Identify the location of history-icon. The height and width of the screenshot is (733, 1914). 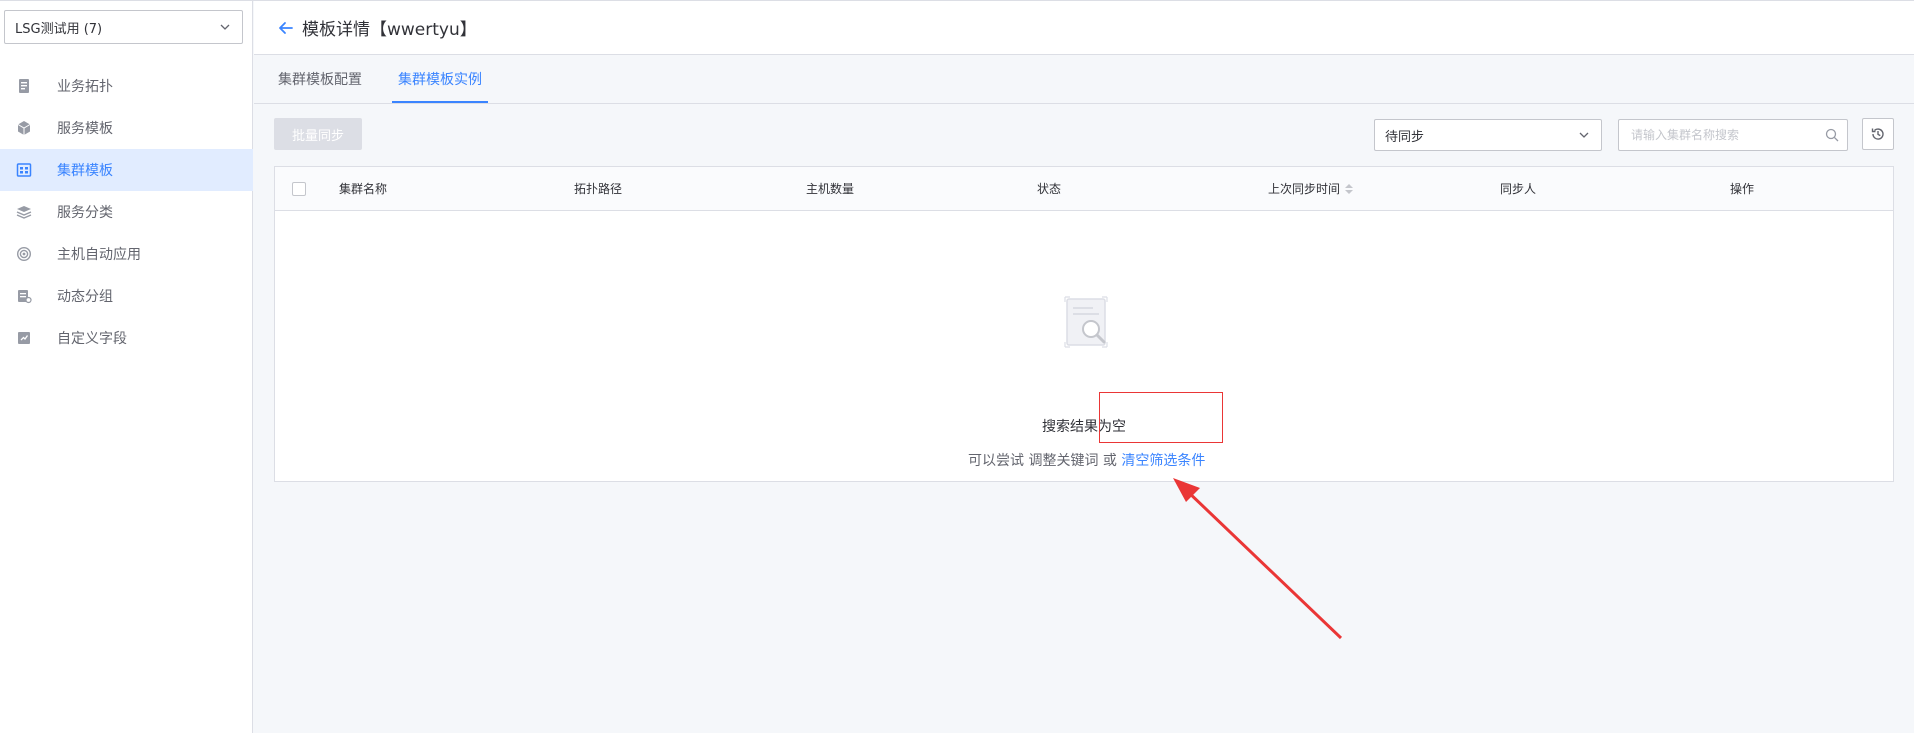
(1877, 134).